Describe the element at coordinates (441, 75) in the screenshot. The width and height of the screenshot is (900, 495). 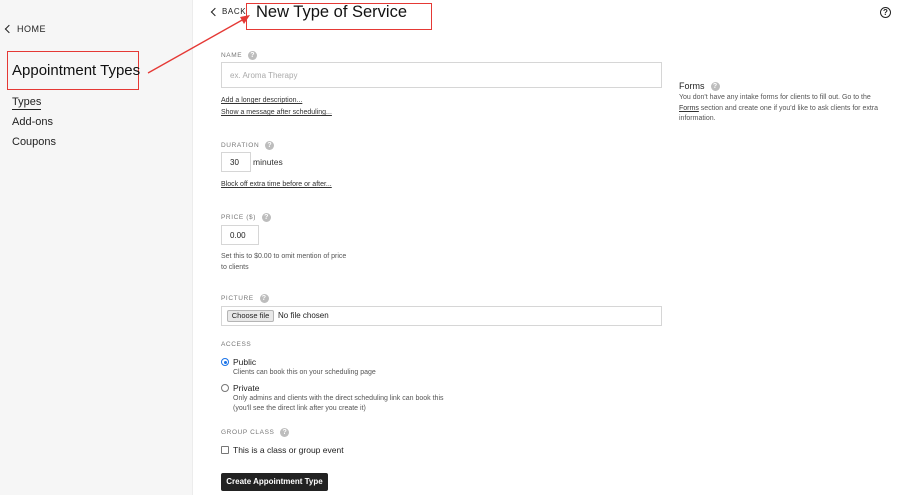
I see `name-input: ex. Aroma Therapy` at that location.